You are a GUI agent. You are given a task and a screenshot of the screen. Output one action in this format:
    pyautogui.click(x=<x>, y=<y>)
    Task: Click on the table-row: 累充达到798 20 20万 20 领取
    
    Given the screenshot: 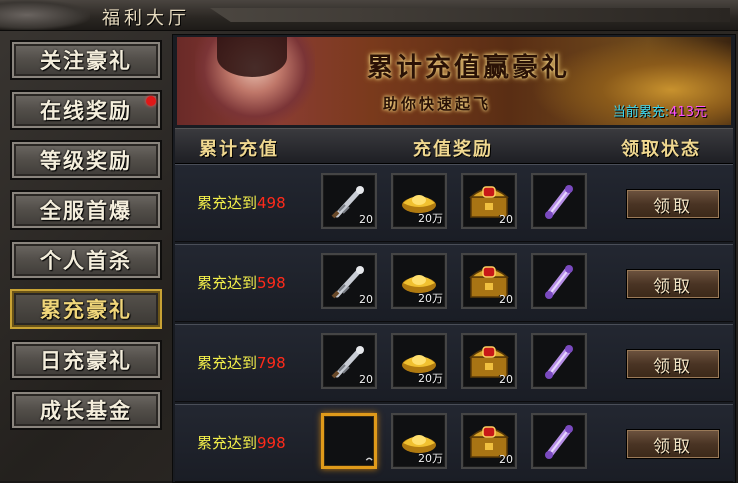 What is the action you would take?
    pyautogui.click(x=454, y=363)
    